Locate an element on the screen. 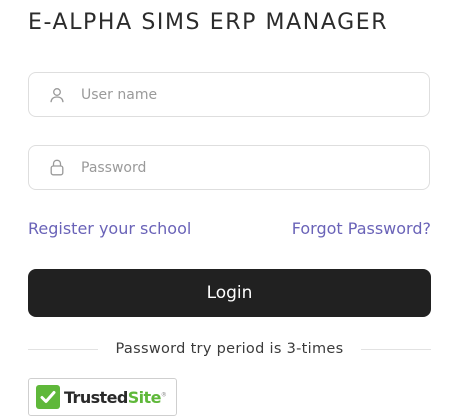  trusted-site-logo-part2: Site is located at coordinates (144, 397).